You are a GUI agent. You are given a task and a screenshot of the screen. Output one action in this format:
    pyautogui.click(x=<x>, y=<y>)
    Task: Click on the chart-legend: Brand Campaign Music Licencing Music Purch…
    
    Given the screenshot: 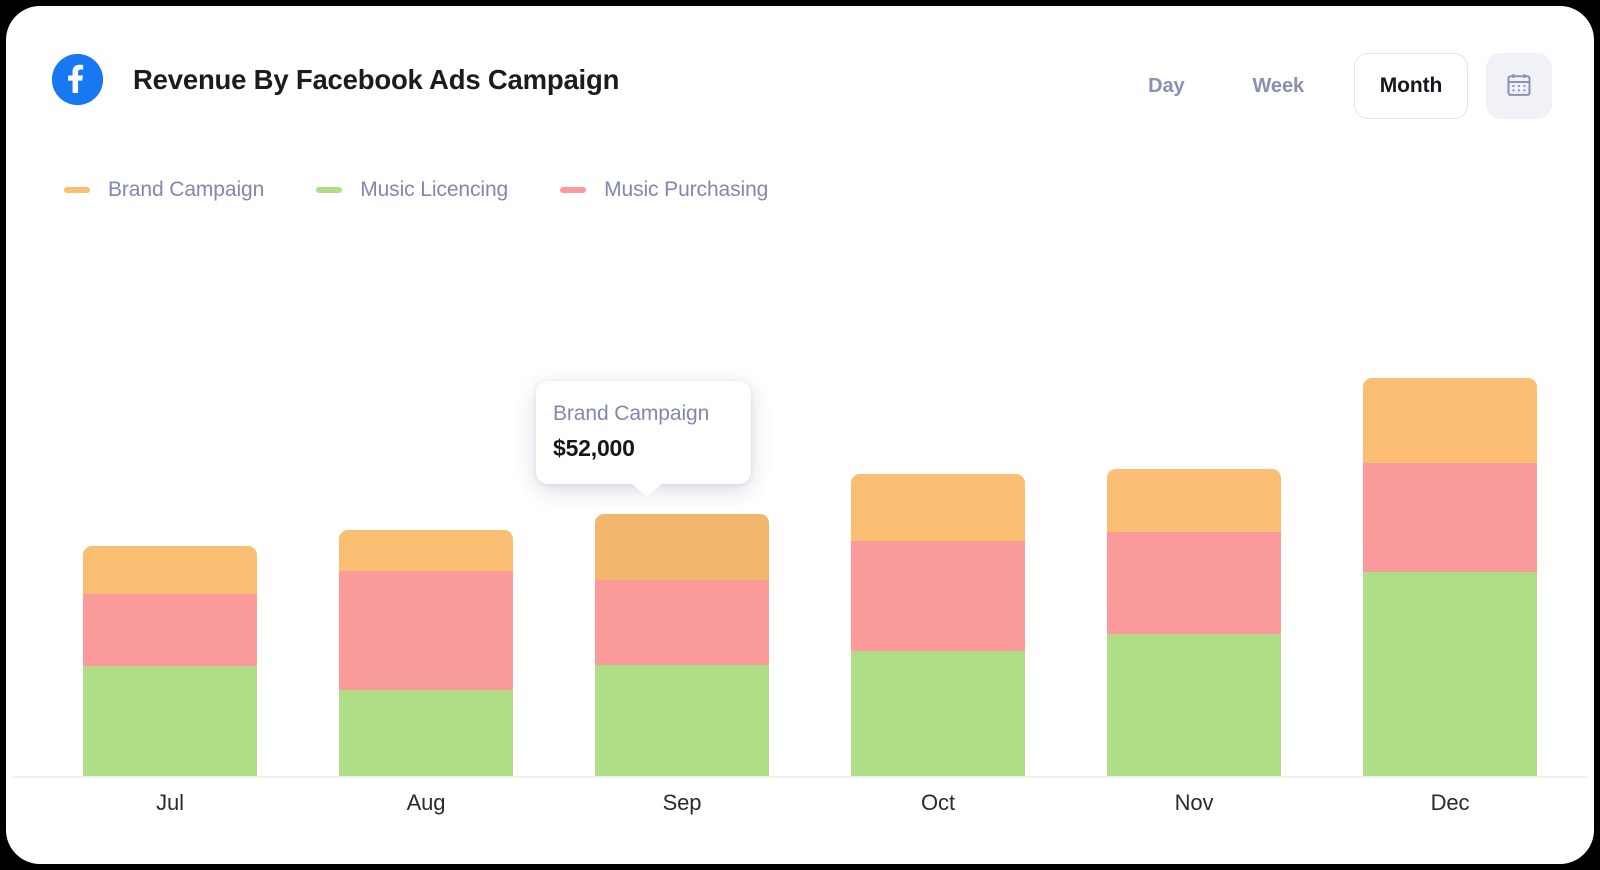 What is the action you would take?
    pyautogui.click(x=416, y=190)
    